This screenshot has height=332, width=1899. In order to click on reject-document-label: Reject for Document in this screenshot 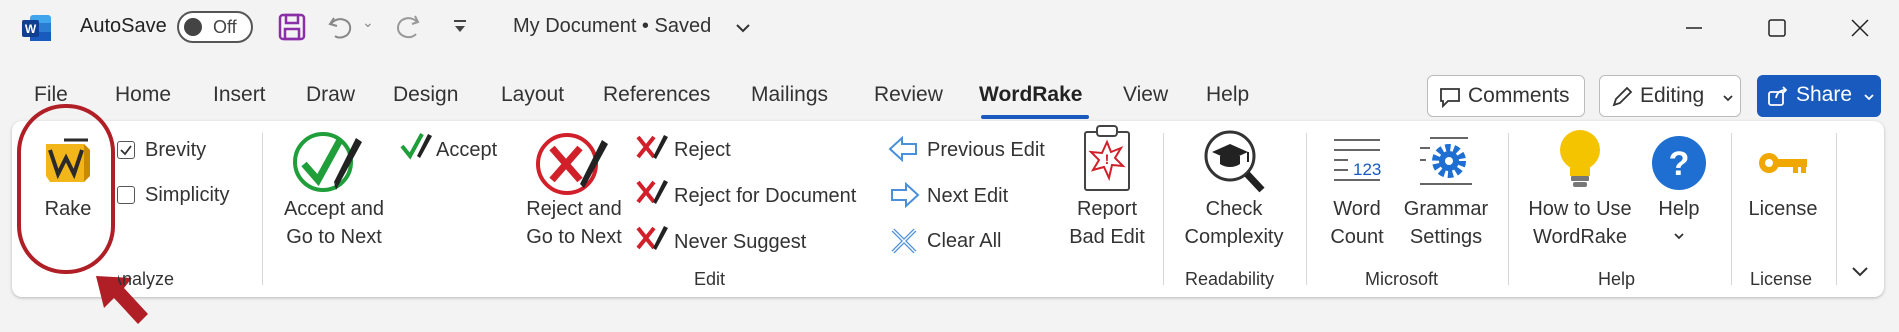, I will do `click(765, 196)`.